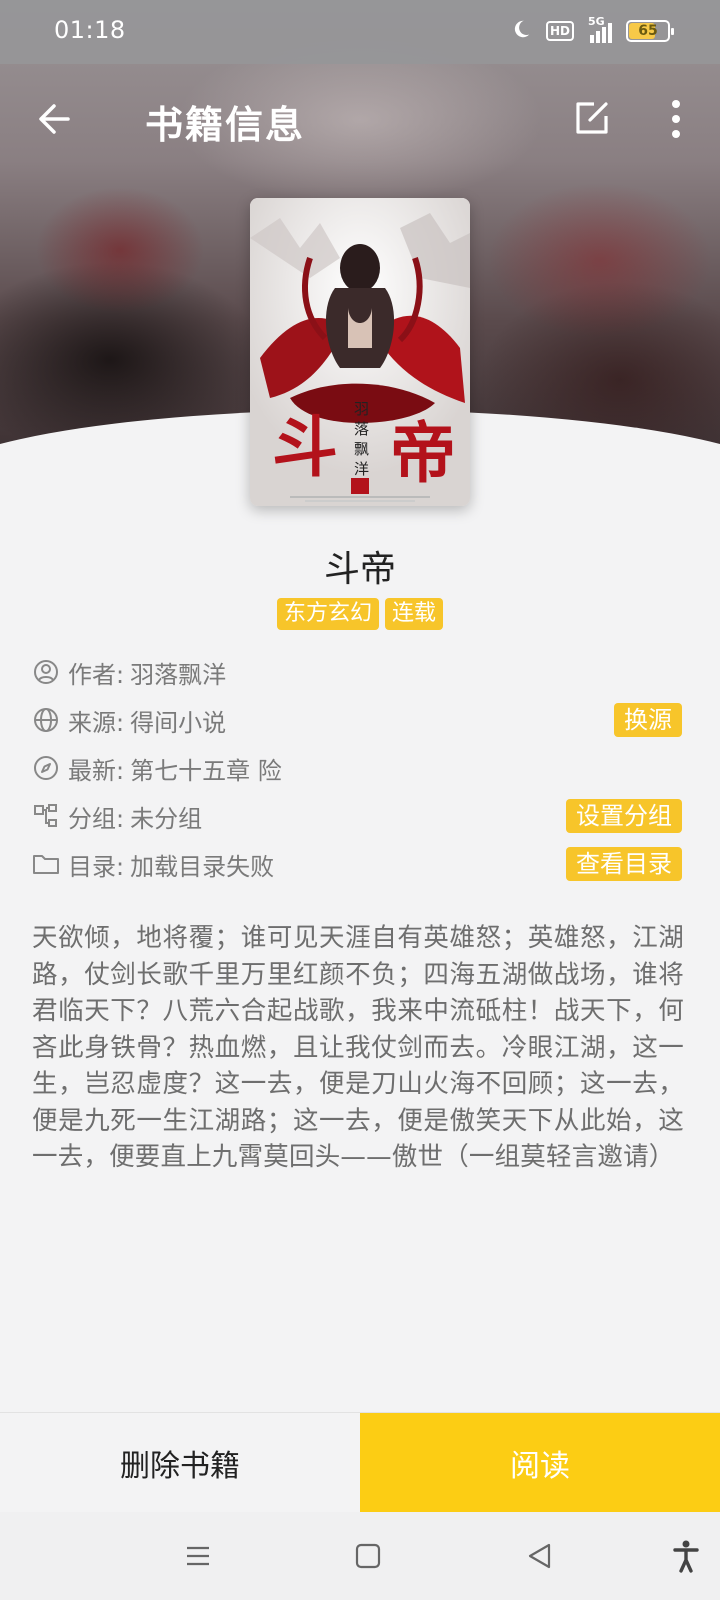 The width and height of the screenshot is (720, 1600). Describe the element at coordinates (357, 672) in the screenshot. I see `info-author: 作者: 羽落飘洋` at that location.